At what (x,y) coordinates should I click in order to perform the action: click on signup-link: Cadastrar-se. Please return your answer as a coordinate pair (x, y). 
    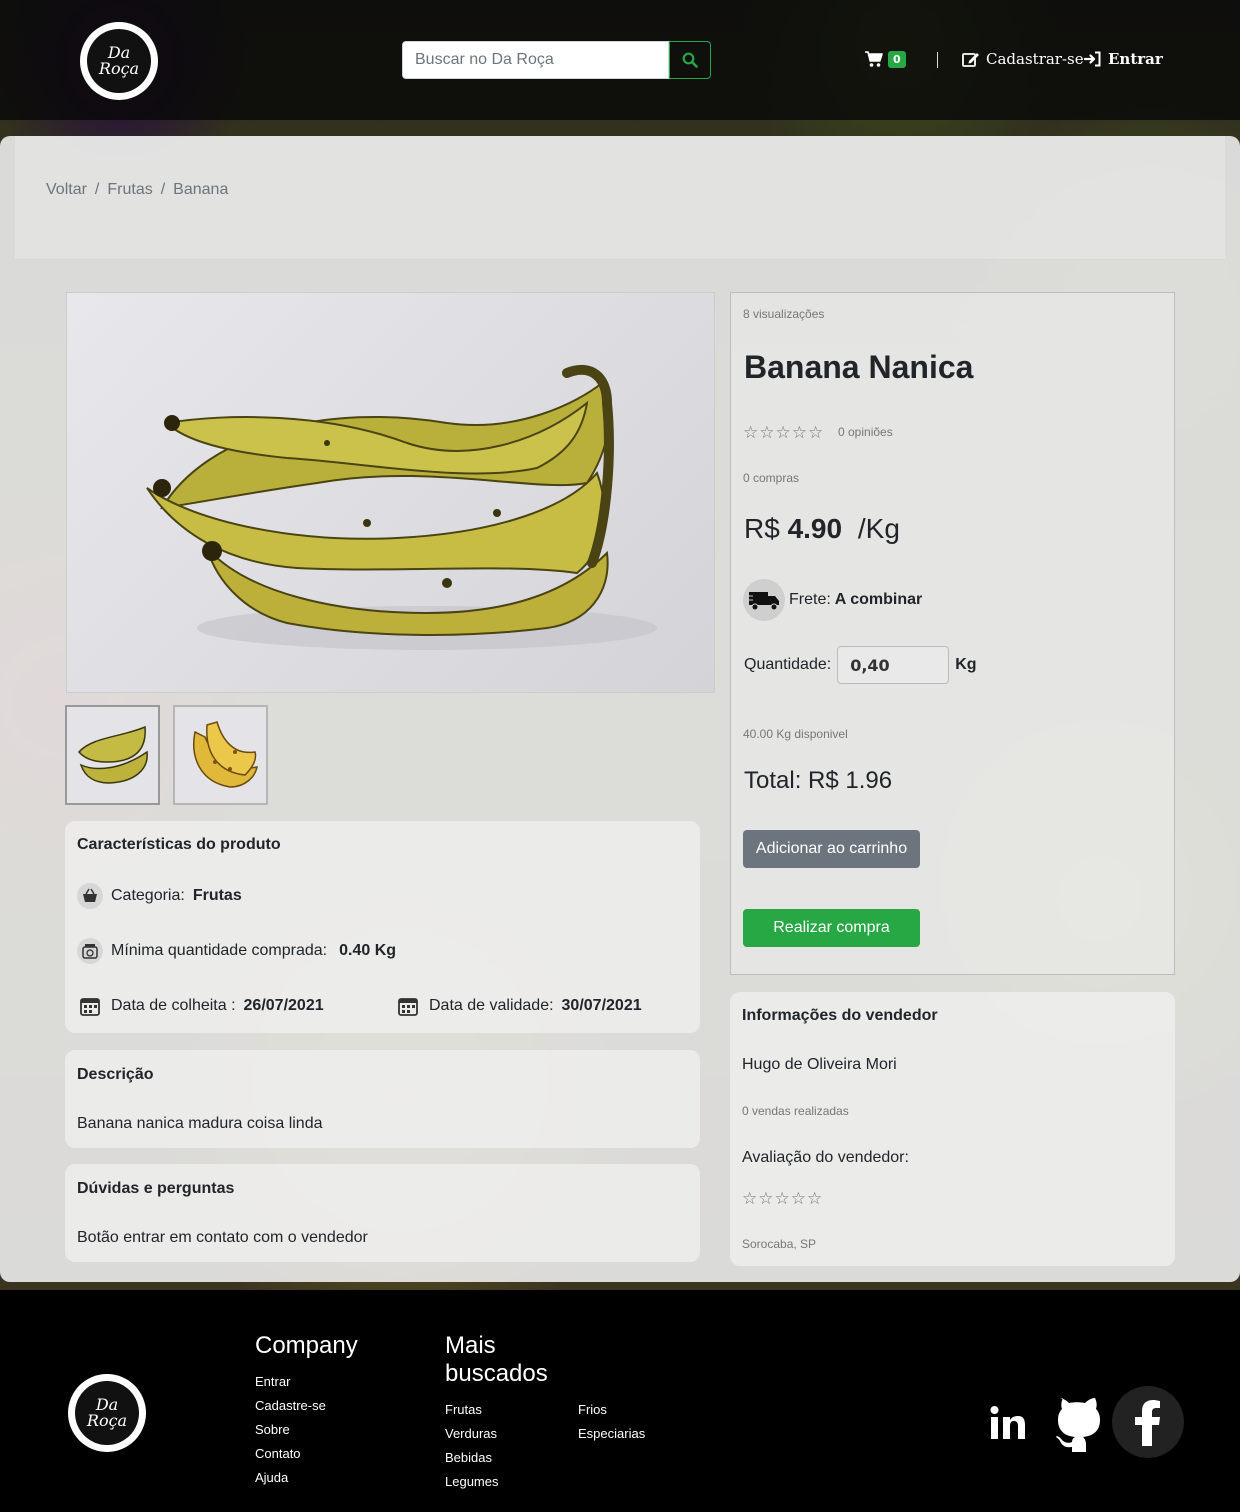
    Looking at the image, I should click on (1023, 59).